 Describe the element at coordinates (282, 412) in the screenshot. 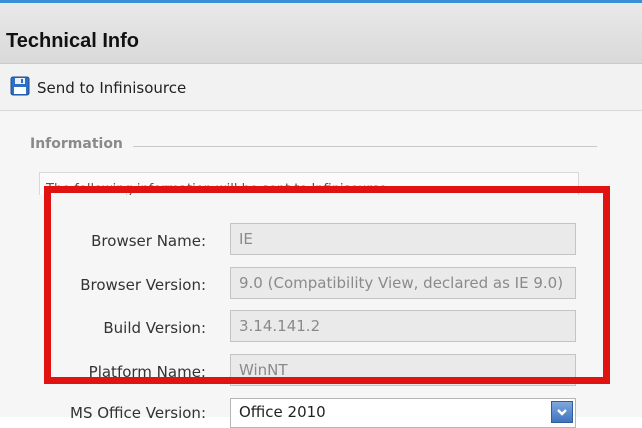

I see `ms-office-version-value: Office 2010` at that location.